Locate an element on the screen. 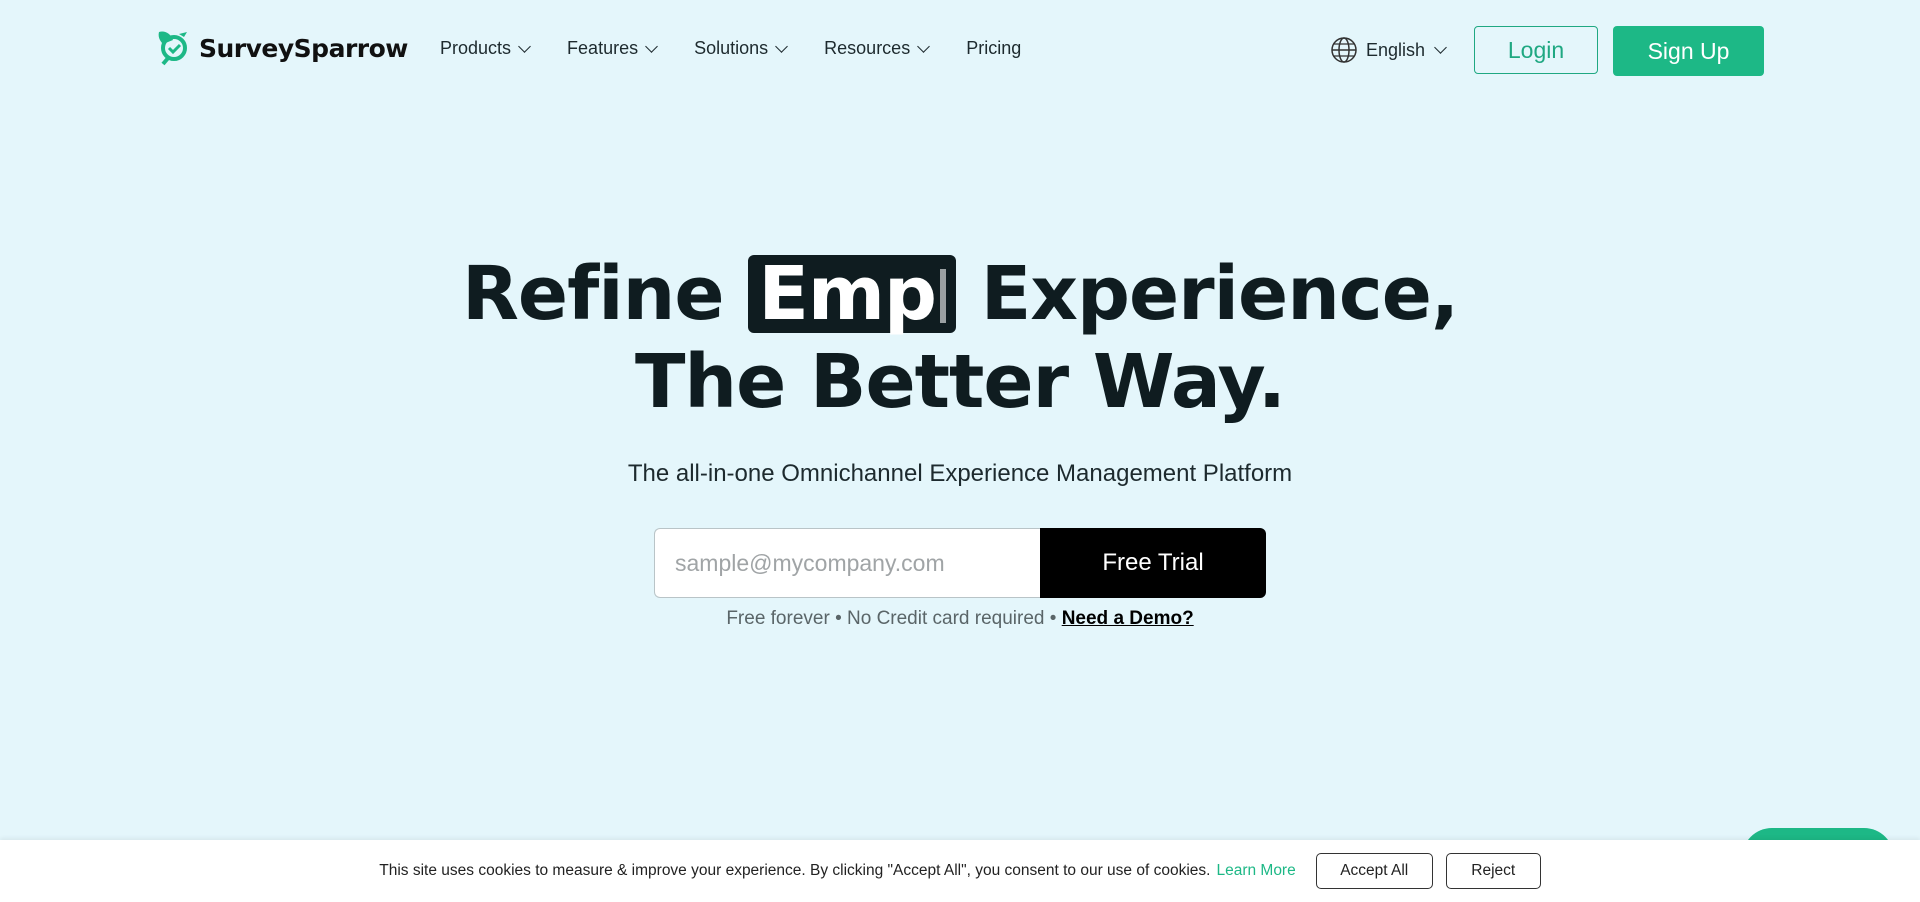 This screenshot has width=1920, height=902. menu-label: Pricing is located at coordinates (994, 48).